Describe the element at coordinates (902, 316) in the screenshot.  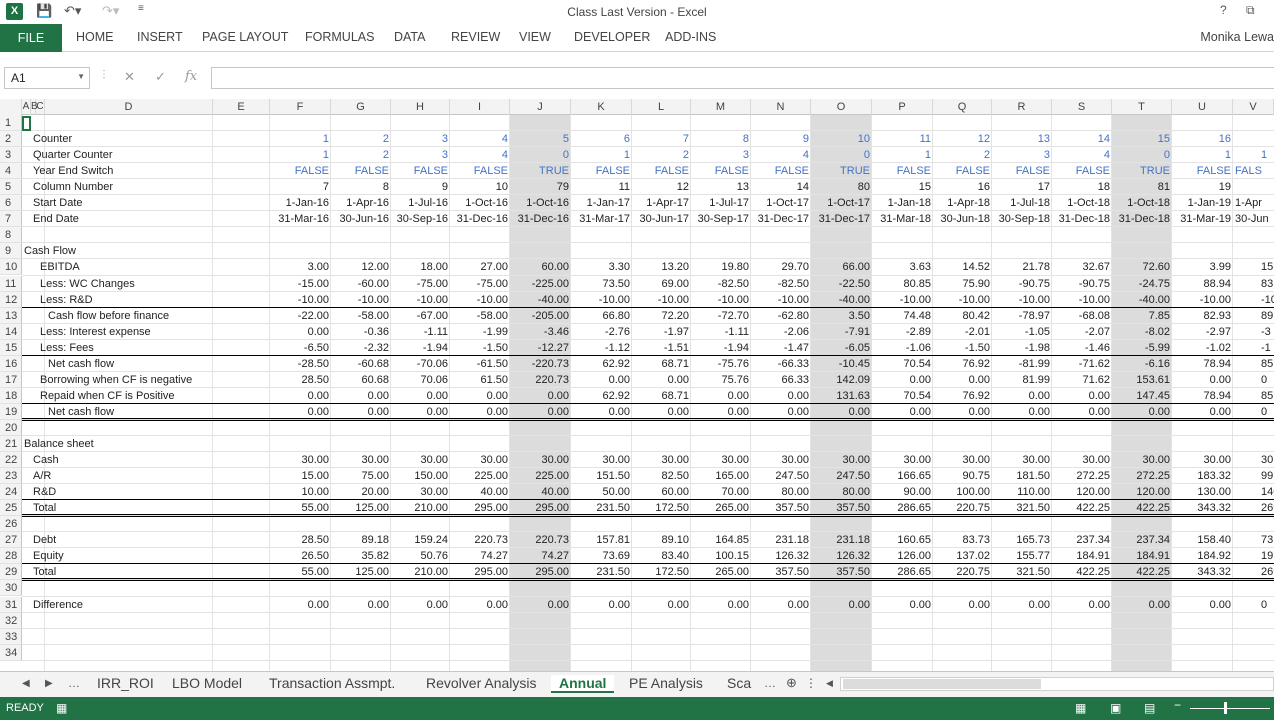
I see `cell-p13: 74.48` at that location.